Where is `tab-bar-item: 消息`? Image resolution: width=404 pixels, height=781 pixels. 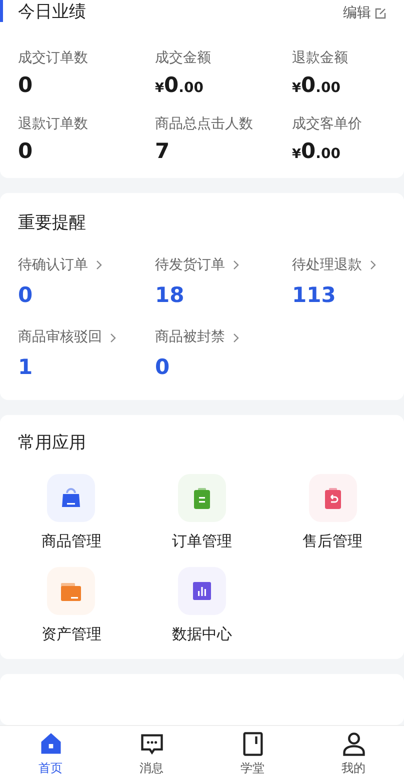
tab-bar-item: 消息 is located at coordinates (151, 753).